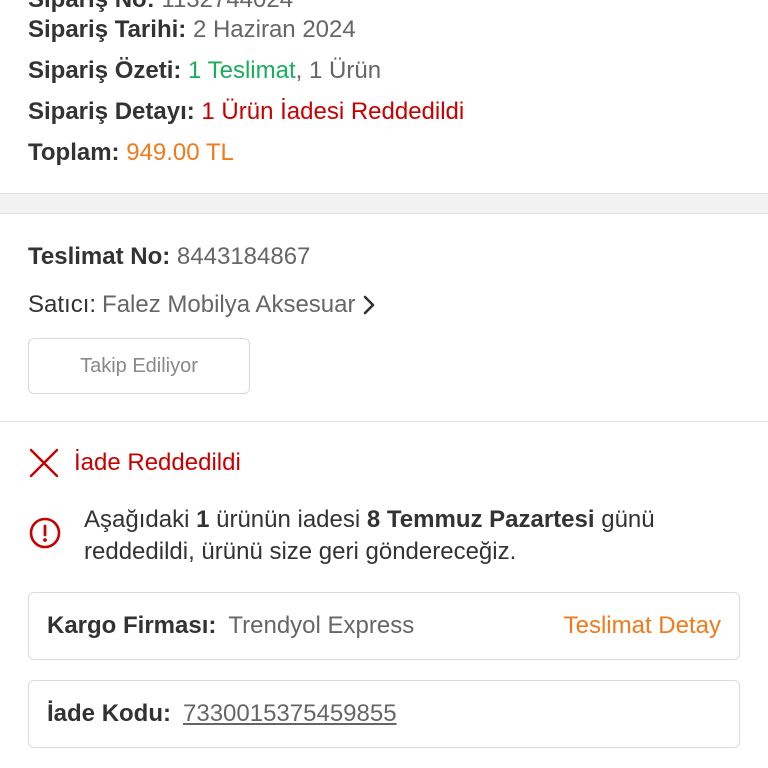  What do you see at coordinates (44, 463) in the screenshot?
I see `close-x-icon` at bounding box center [44, 463].